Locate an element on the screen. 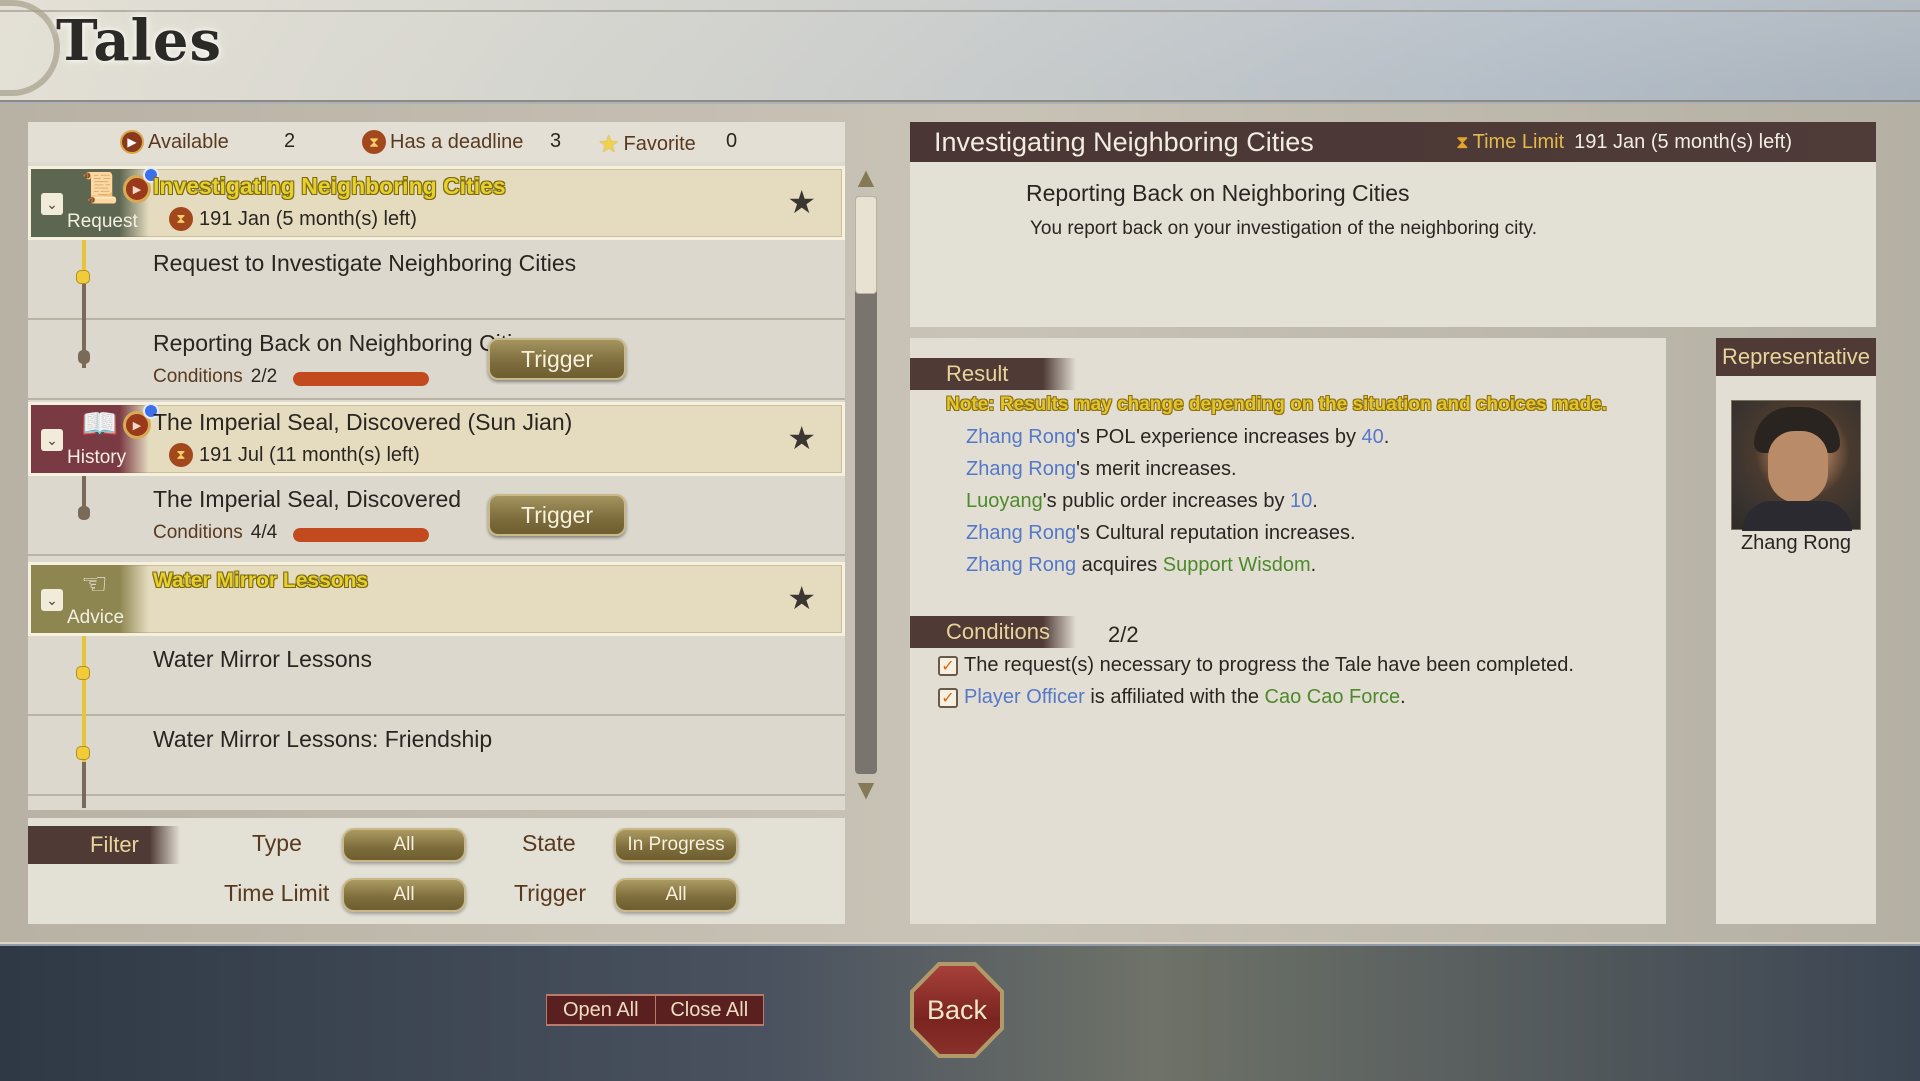  filter-type-button: All is located at coordinates (404, 845).